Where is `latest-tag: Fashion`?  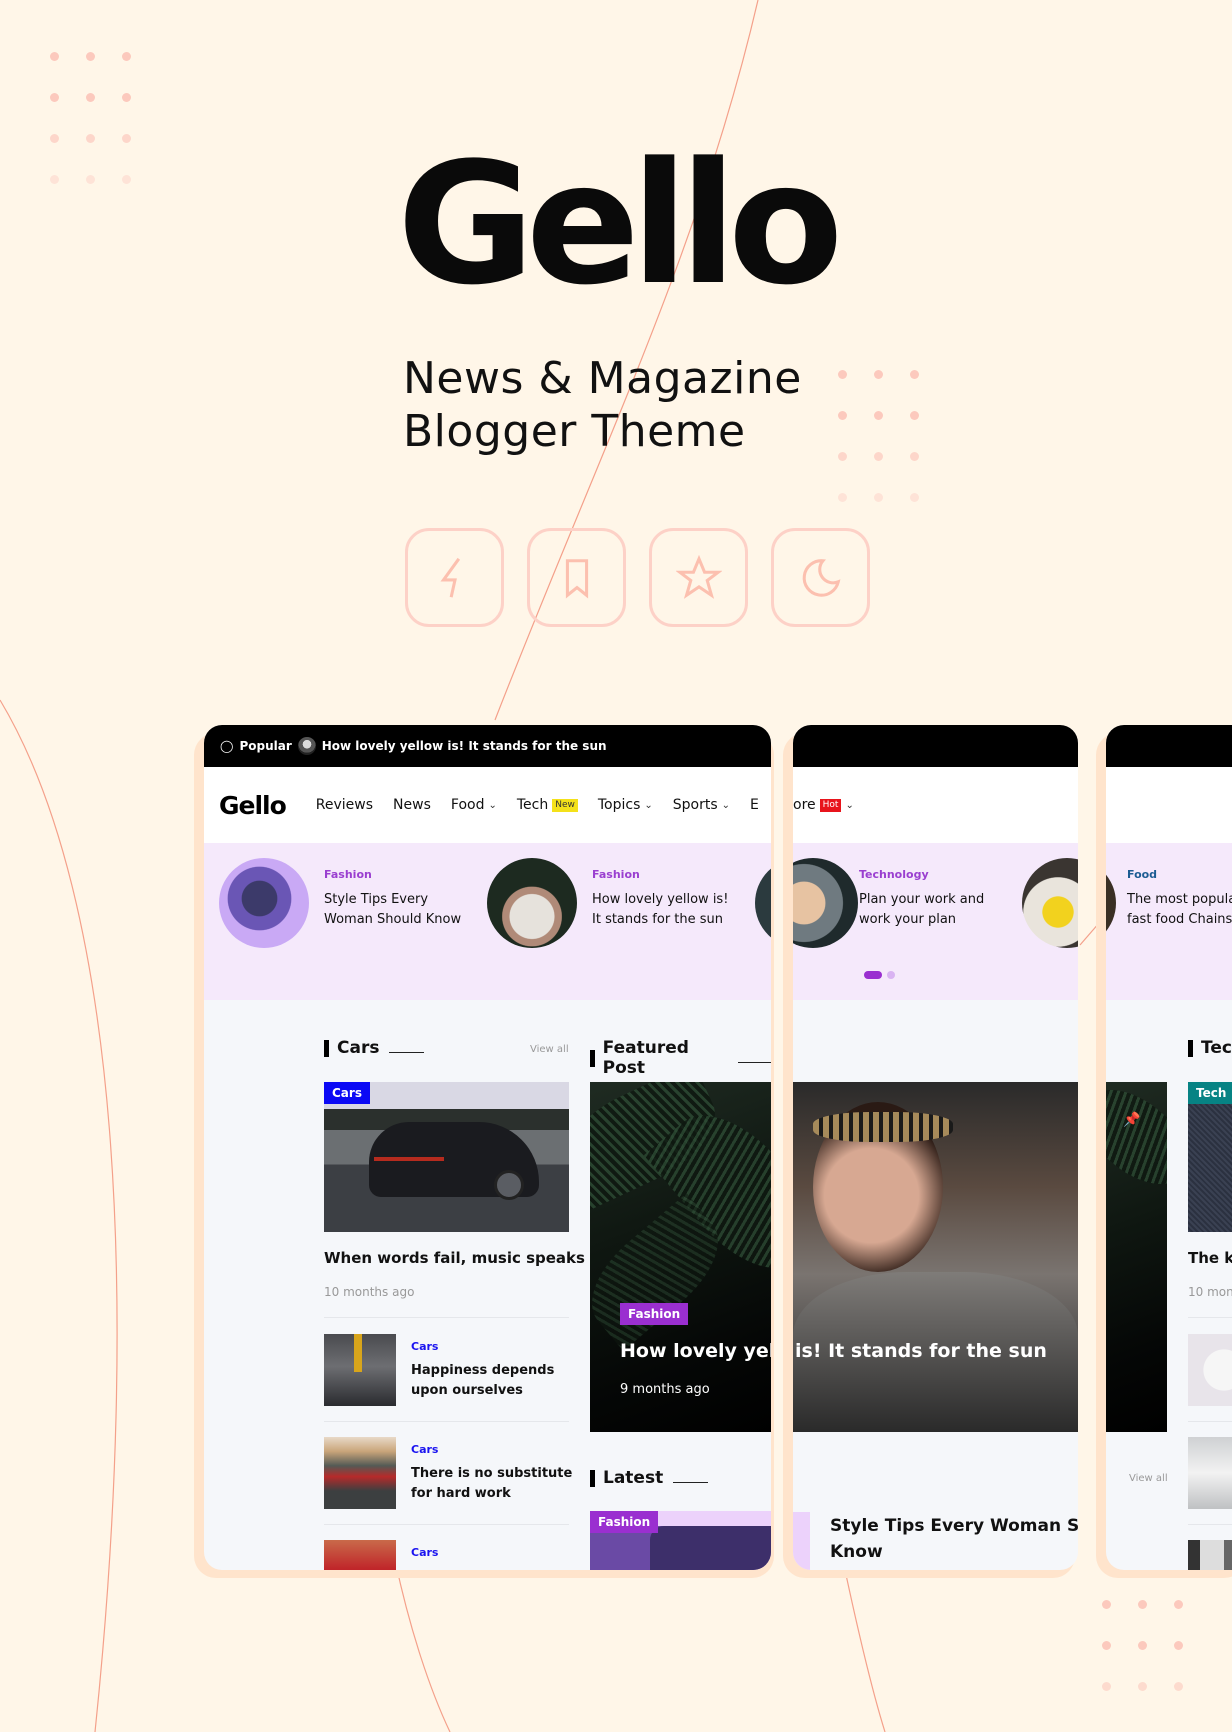 latest-tag: Fashion is located at coordinates (624, 1522).